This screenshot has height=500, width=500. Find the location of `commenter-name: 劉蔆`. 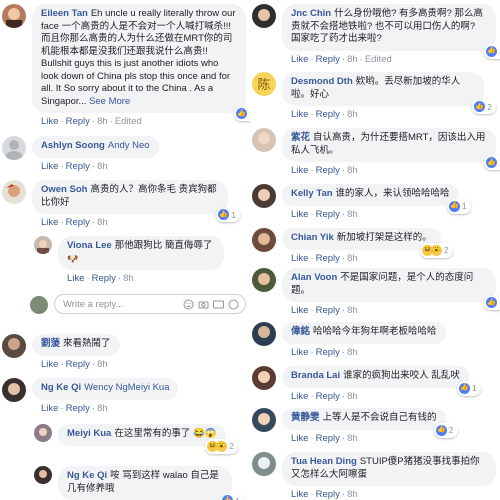

commenter-name: 劉蔆 is located at coordinates (50, 343).